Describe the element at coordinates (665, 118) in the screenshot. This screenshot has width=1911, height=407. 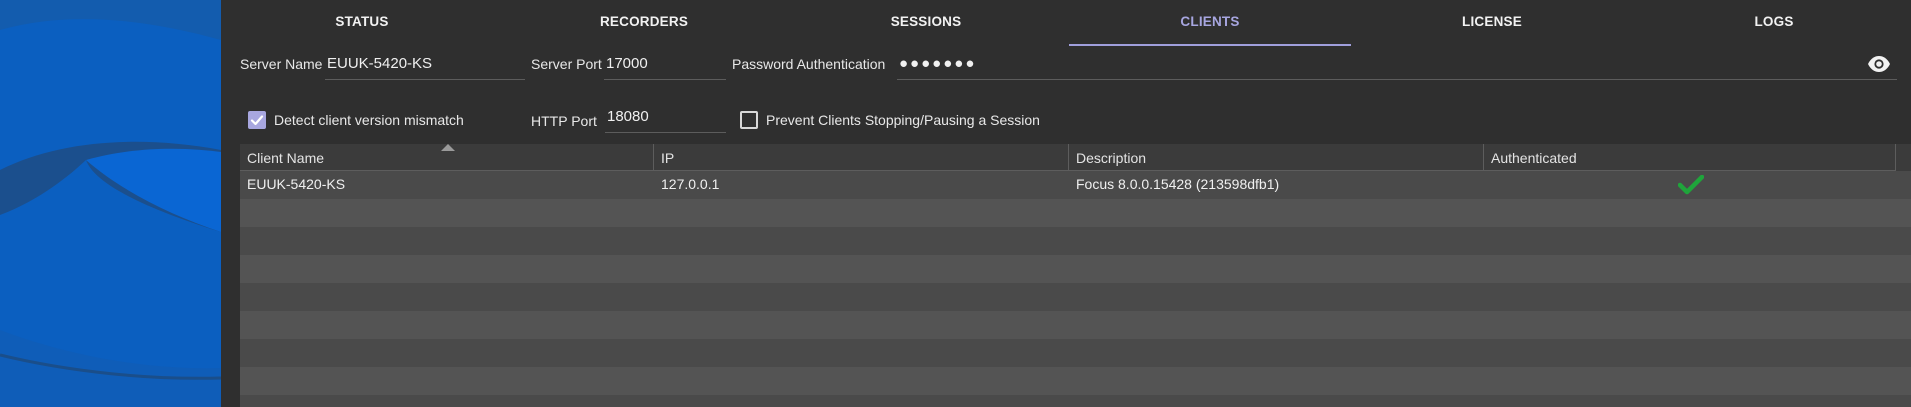
I see `http-port-input: 18080` at that location.